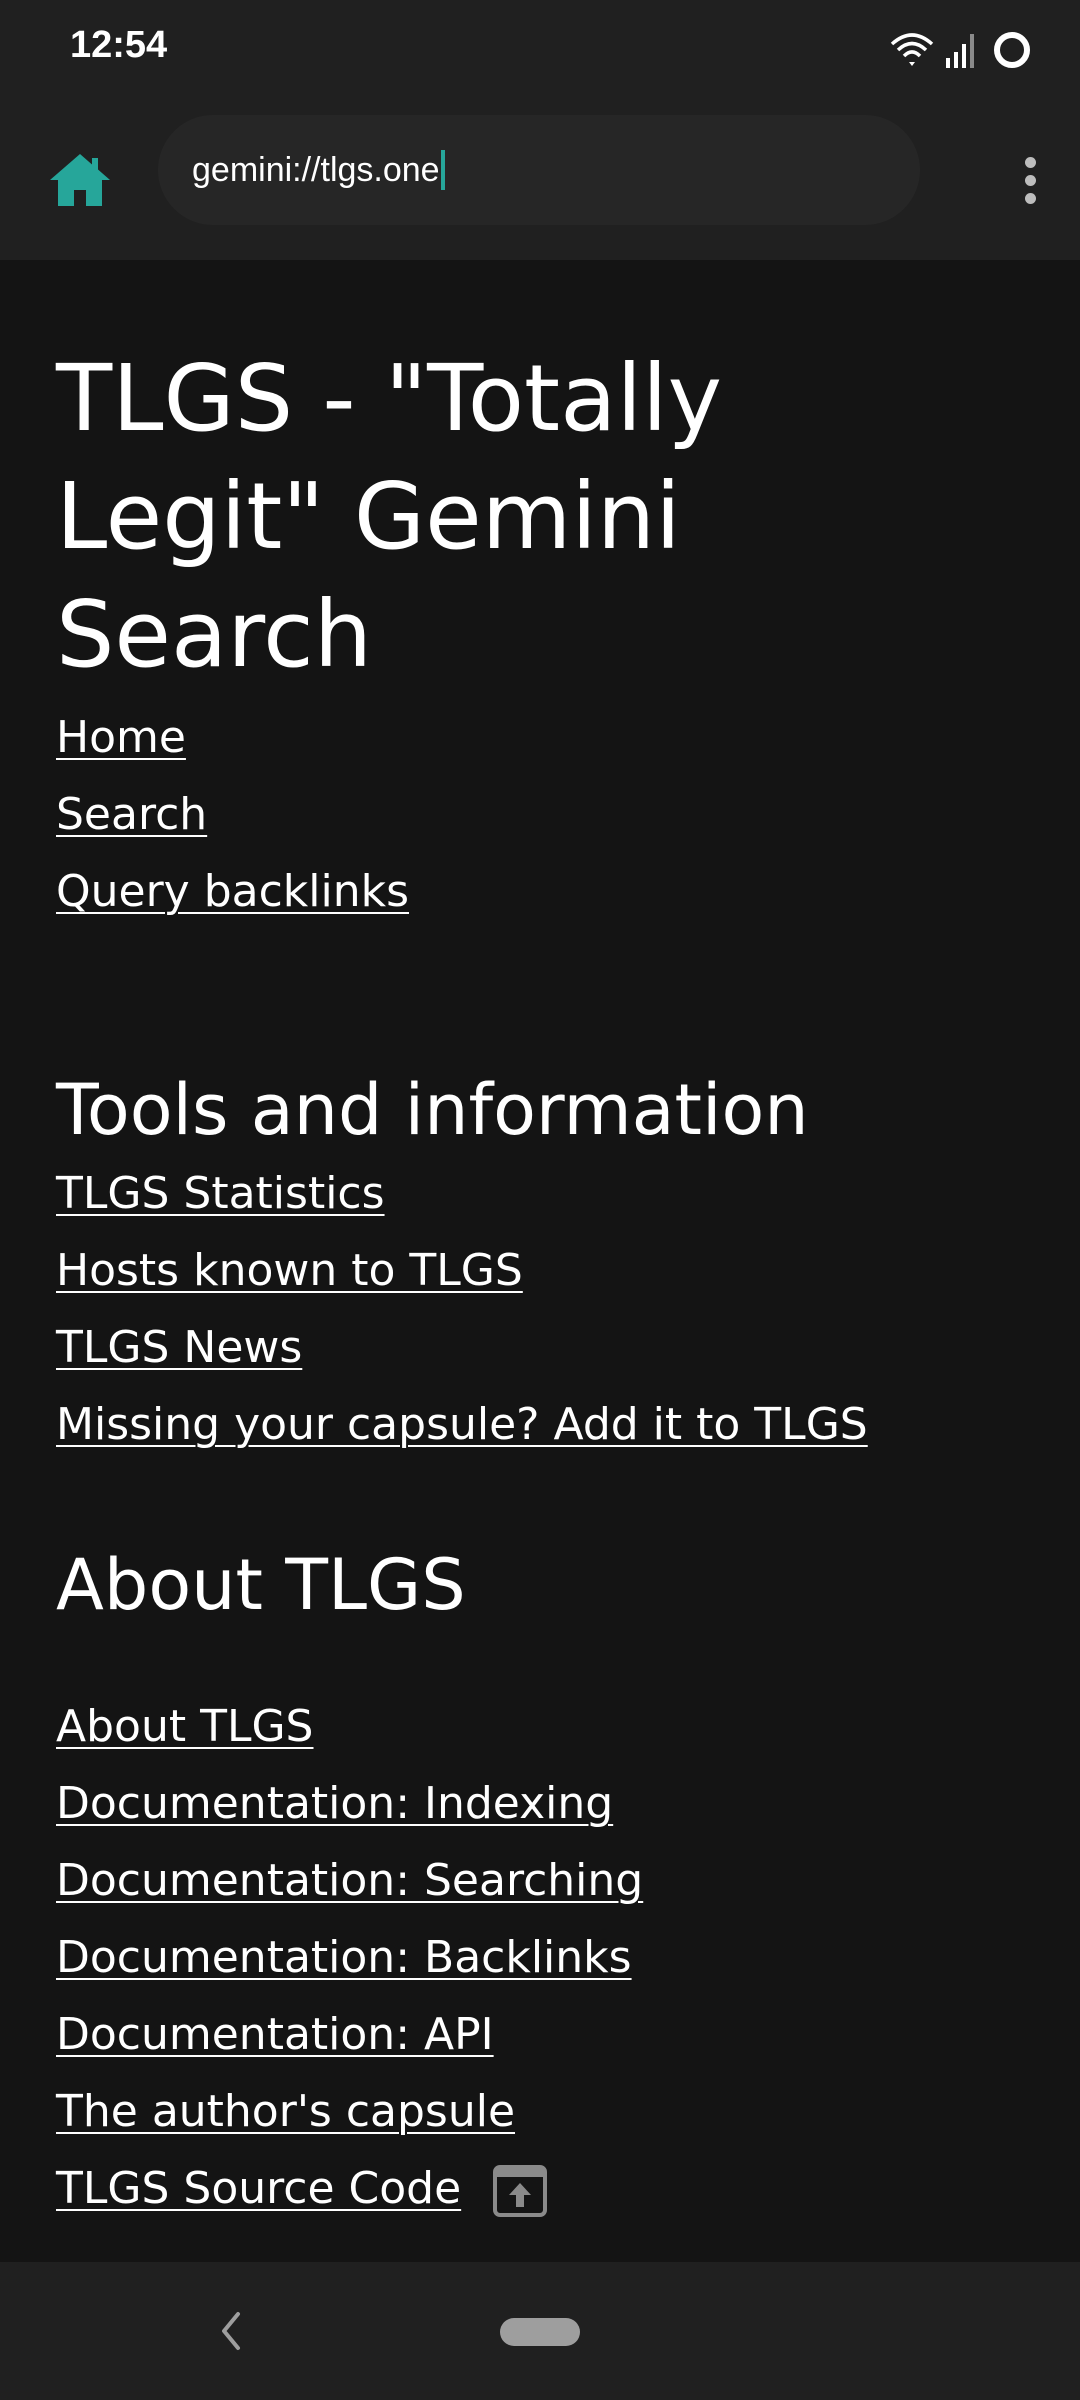 This screenshot has width=1080, height=2400. I want to click on tools-heading: Tools and information, so click(432, 1110).